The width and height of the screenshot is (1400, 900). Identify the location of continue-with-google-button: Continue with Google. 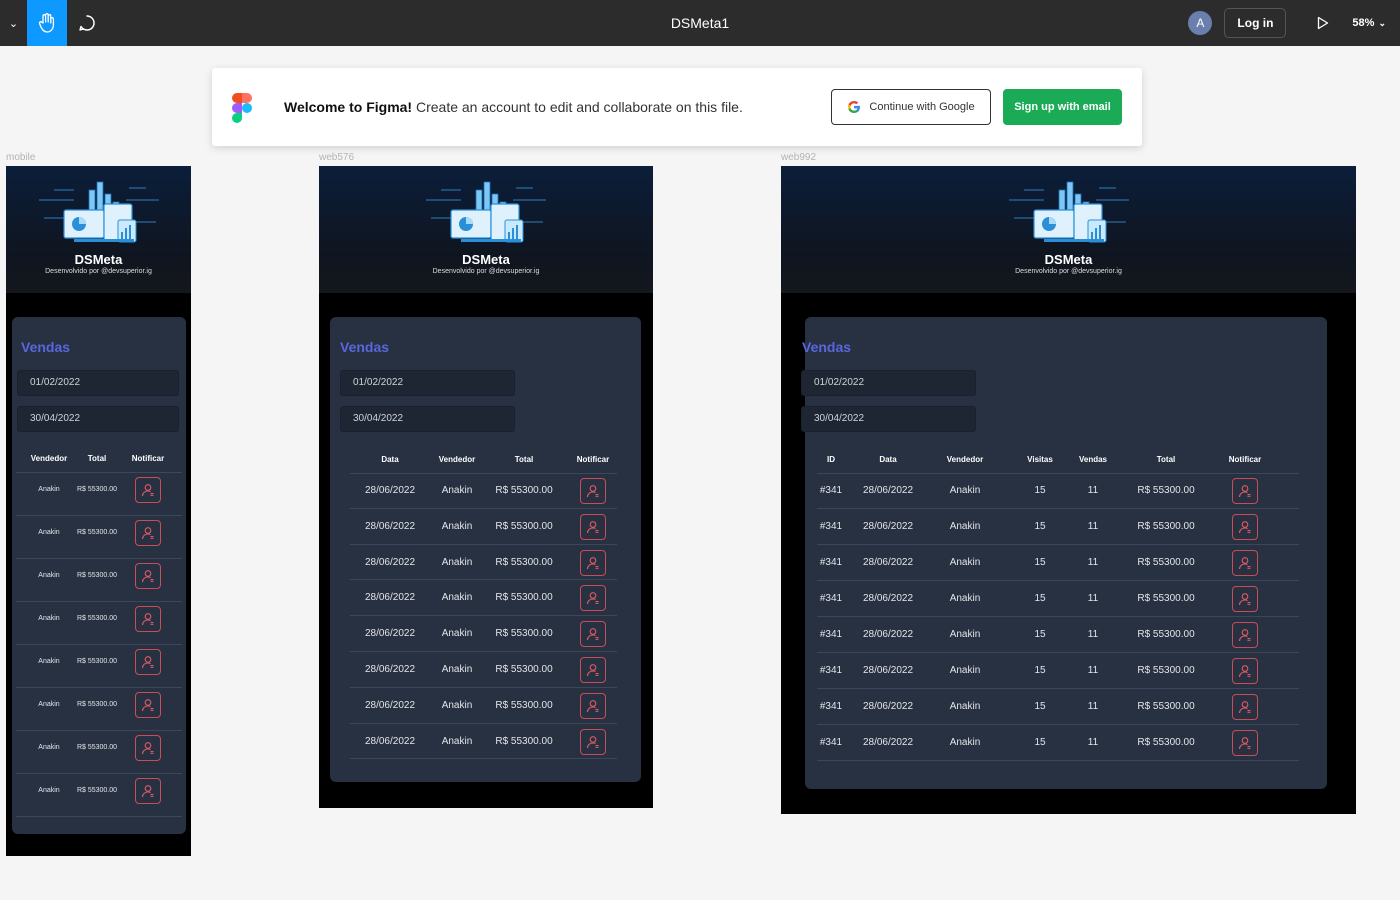
(911, 107).